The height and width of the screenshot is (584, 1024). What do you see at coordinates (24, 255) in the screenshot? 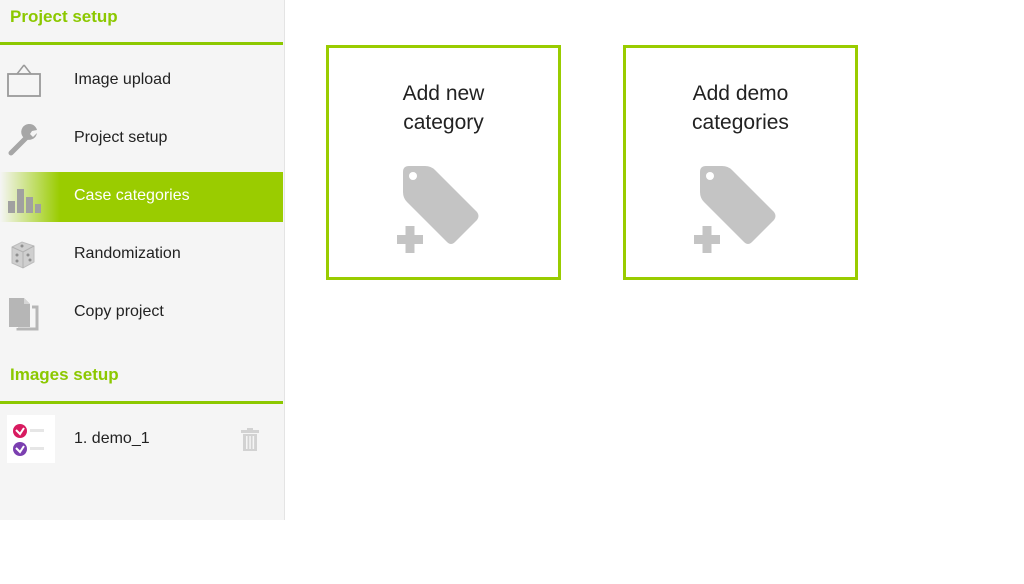
I see `dice-icon` at bounding box center [24, 255].